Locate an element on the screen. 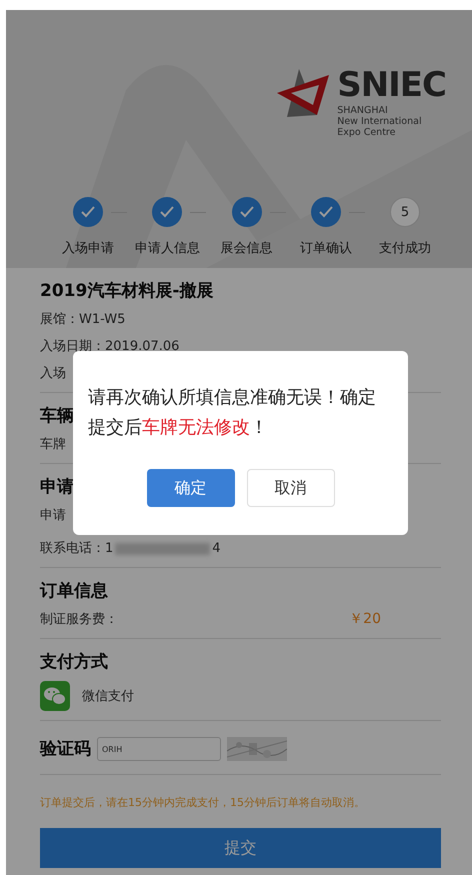 The height and width of the screenshot is (875, 472). chat-bubbles-icon is located at coordinates (55, 696).